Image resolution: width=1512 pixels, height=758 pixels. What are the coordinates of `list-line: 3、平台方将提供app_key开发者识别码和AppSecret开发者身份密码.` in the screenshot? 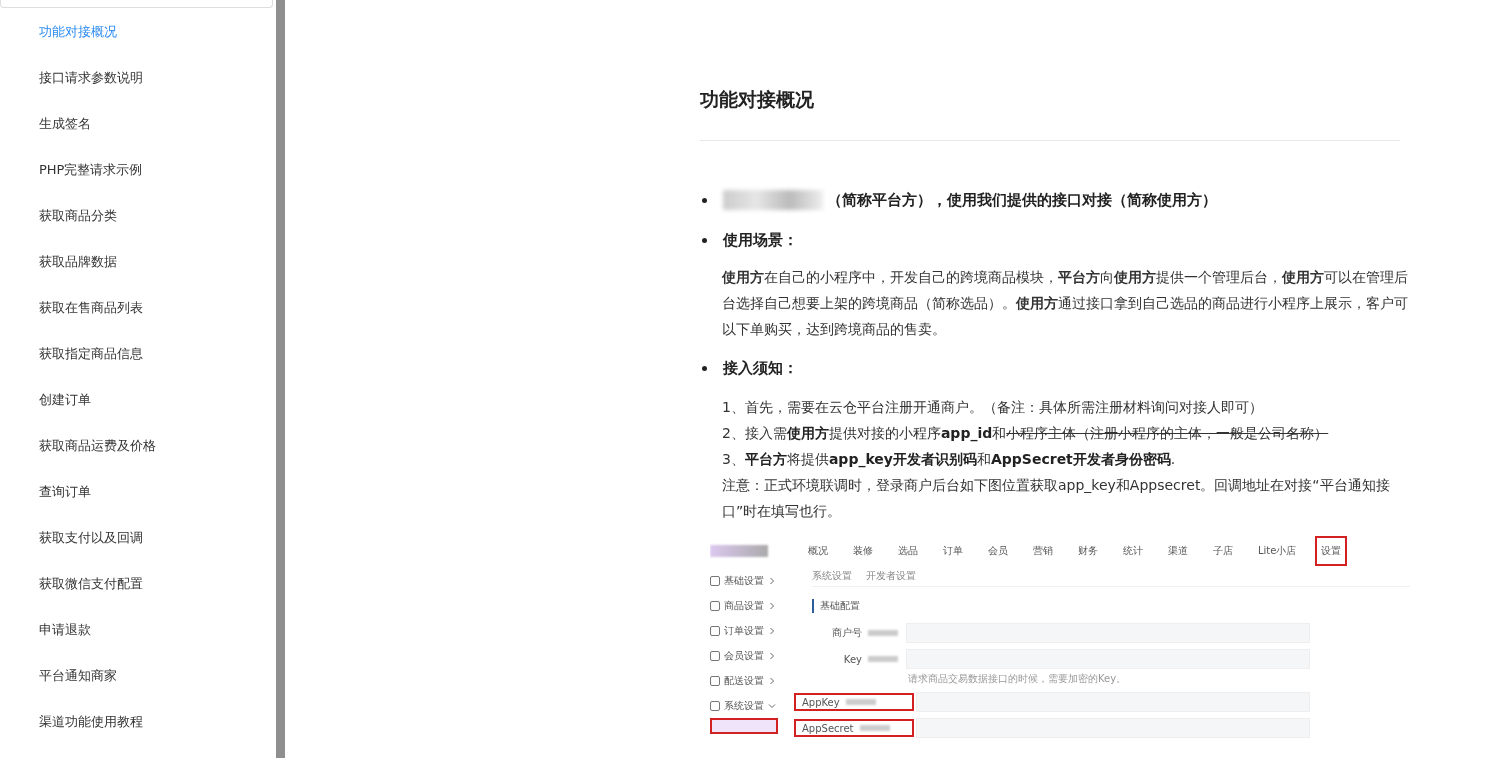 It's located at (949, 460).